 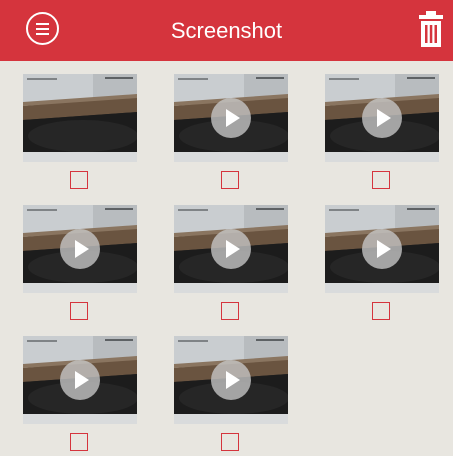 I want to click on thumbnail-image, so click(x=80, y=118).